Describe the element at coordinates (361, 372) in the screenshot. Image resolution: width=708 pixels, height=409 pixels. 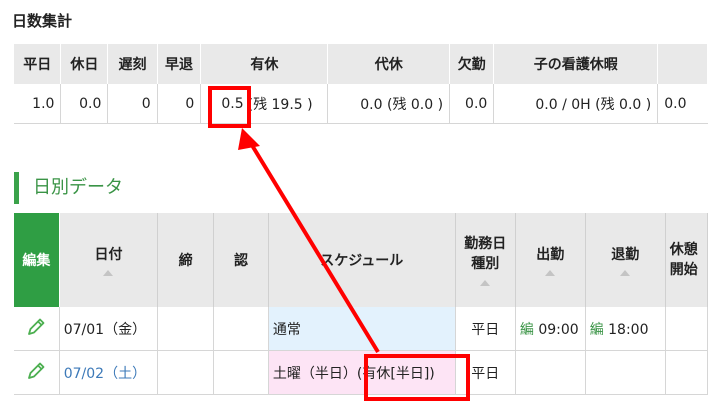
I see `table-row: 07/02（土） 土曜（半日）(有休[半日]) 平日` at that location.